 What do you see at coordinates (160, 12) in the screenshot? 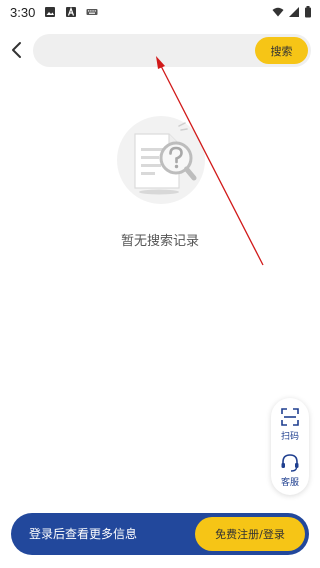
I see `status-bar: 3:30` at bounding box center [160, 12].